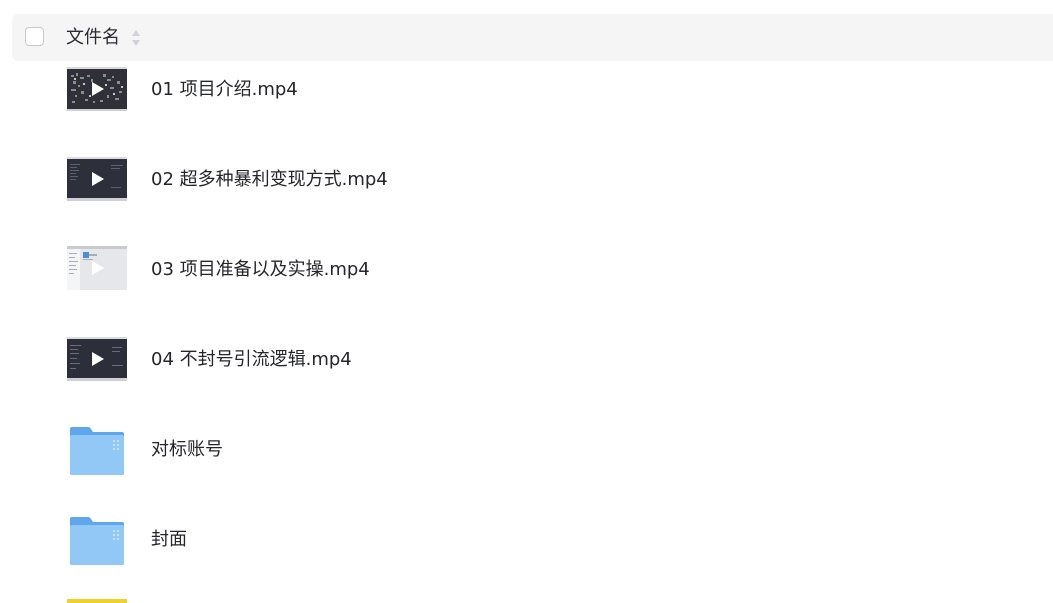  Describe the element at coordinates (97, 601) in the screenshot. I see `partial-thumbnail` at that location.